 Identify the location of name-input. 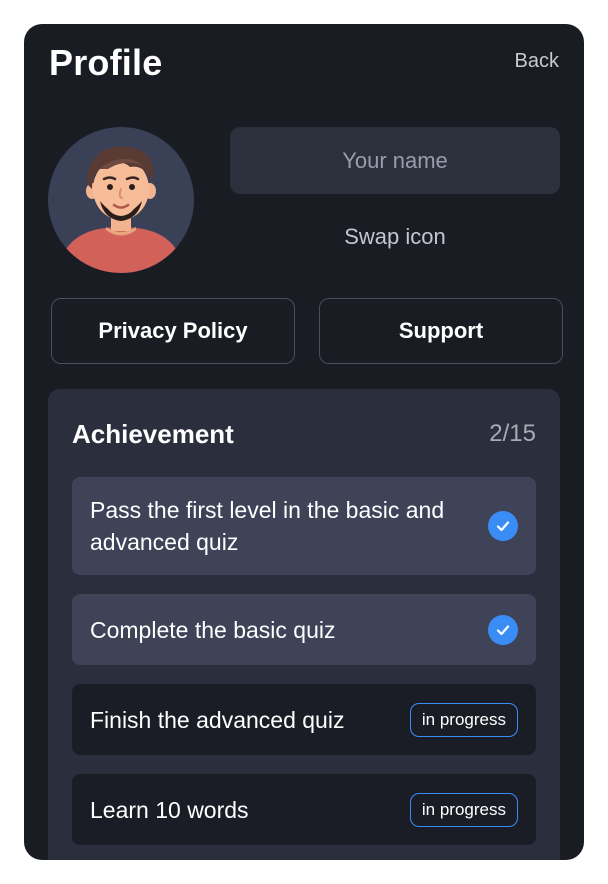
(395, 160).